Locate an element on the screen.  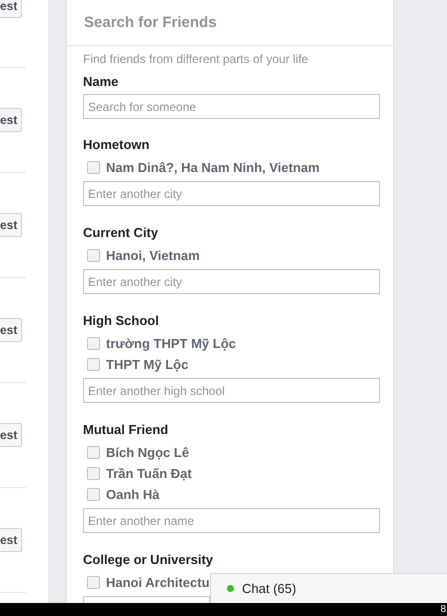
option-label: Trần Tuấn Đạt is located at coordinates (149, 473).